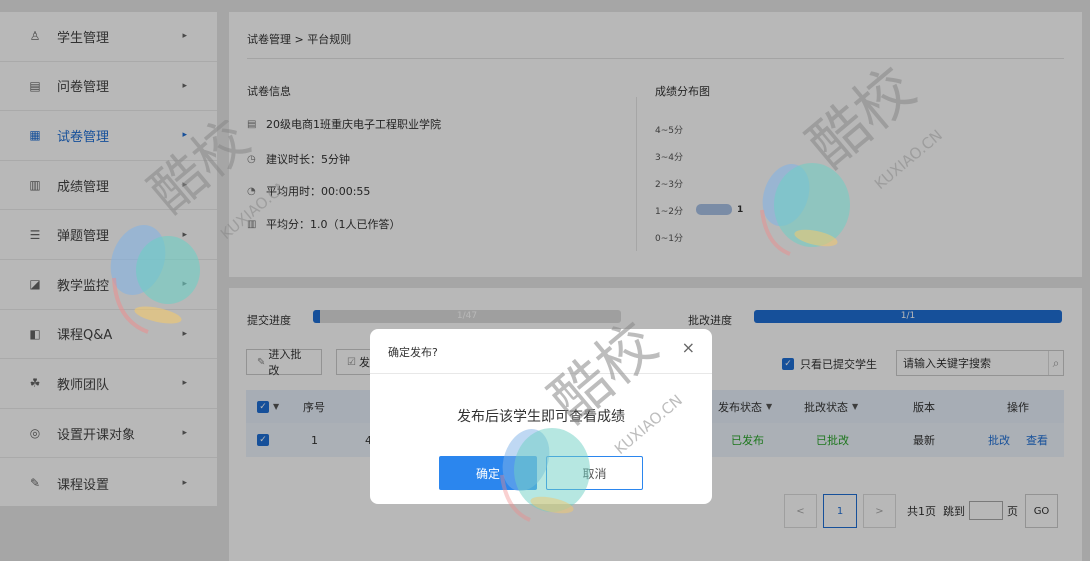 The height and width of the screenshot is (561, 1090). I want to click on dialog-message: 发布后该学生即可查看成绩, so click(541, 417).